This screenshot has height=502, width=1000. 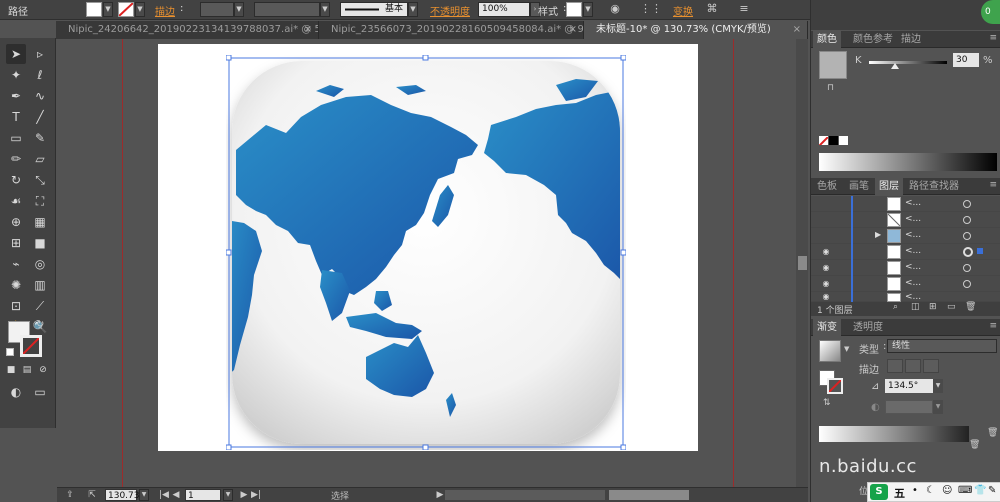 I want to click on rotate-tool-icon: ↻, so click(x=16, y=180).